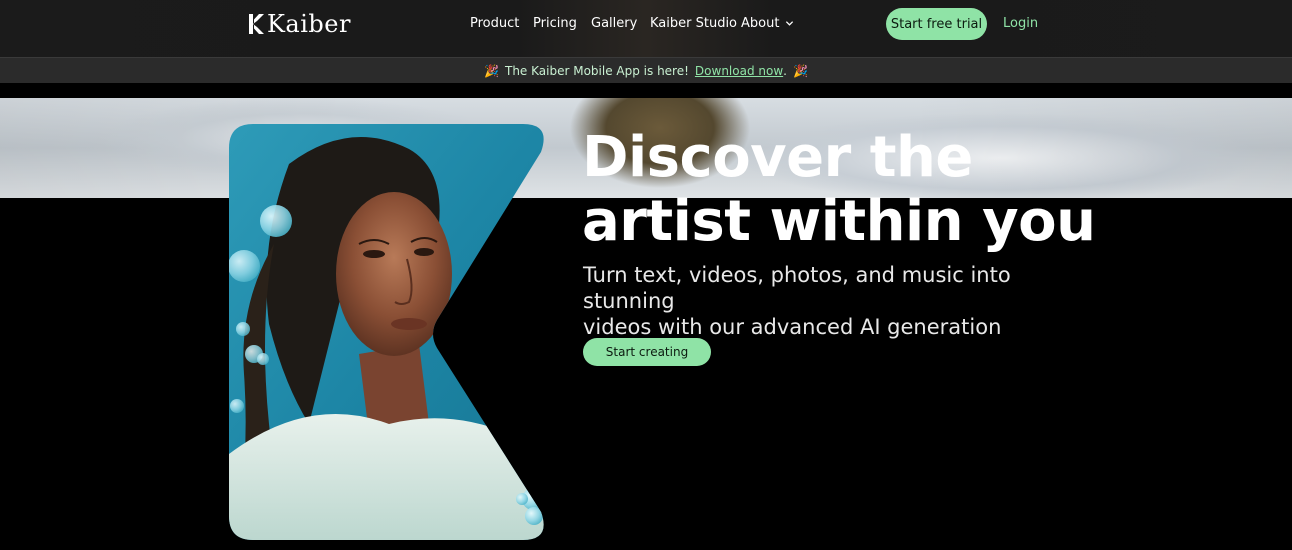  Describe the element at coordinates (597, 70) in the screenshot. I see `announcement-text: The Kaiber Mobile App is here!` at that location.